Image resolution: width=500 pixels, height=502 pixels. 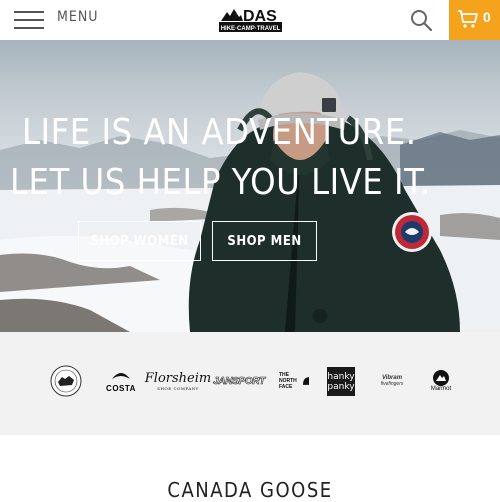 I want to click on hanky-panky-logo: hanky panky, so click(x=341, y=381).